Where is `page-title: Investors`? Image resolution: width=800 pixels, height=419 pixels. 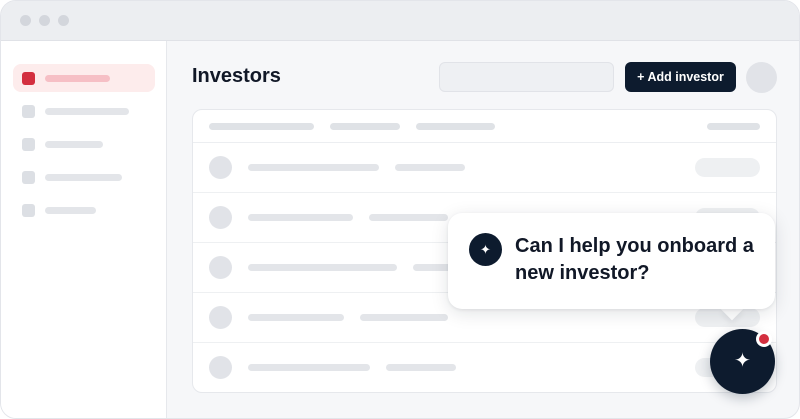 page-title: Investors is located at coordinates (236, 76).